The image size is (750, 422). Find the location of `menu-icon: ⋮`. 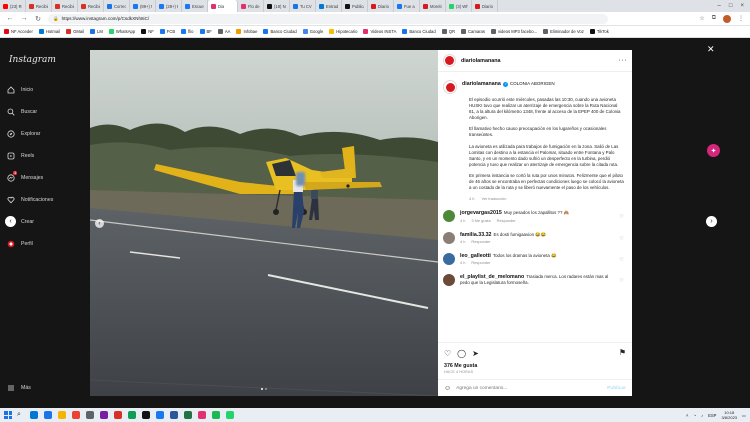

menu-icon: ⋮ is located at coordinates (741, 18).